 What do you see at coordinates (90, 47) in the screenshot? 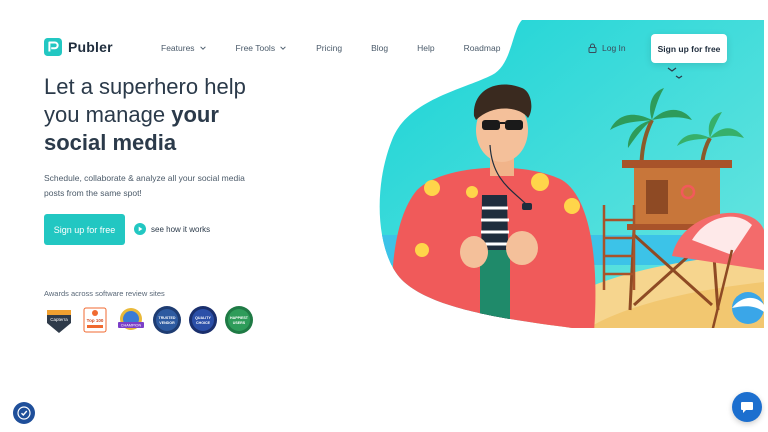
I see `brand-name: Publer` at bounding box center [90, 47].